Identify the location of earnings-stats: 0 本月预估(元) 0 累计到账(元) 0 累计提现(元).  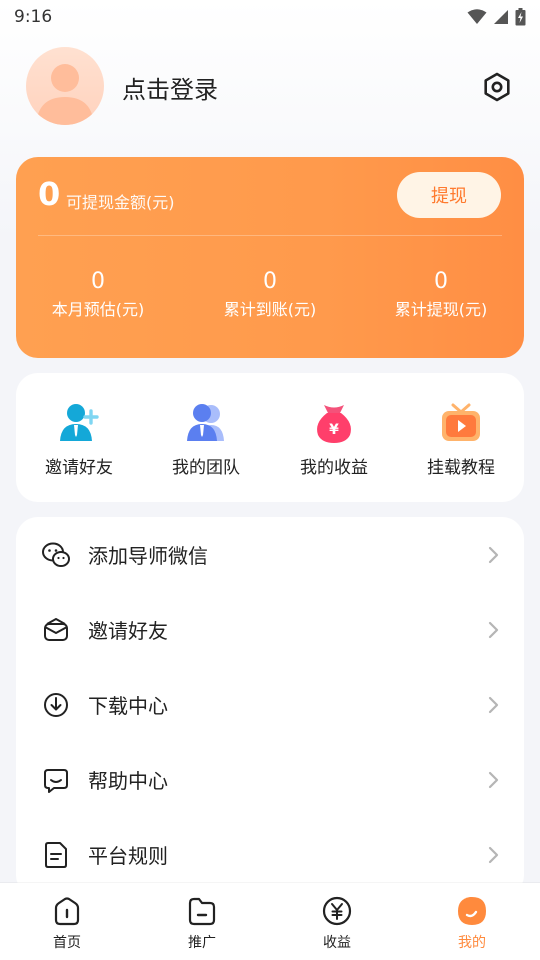
(270, 299).